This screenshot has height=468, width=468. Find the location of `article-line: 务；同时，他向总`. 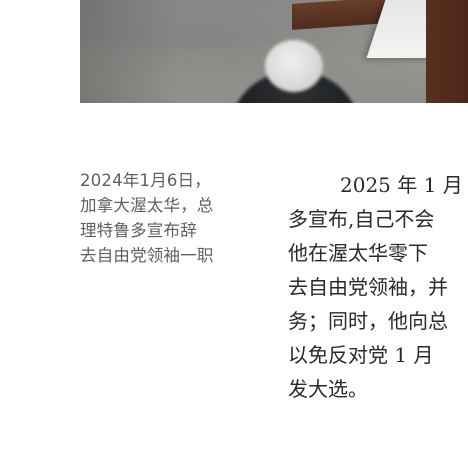

article-line: 务；同时，他向总 is located at coordinates (368, 321).